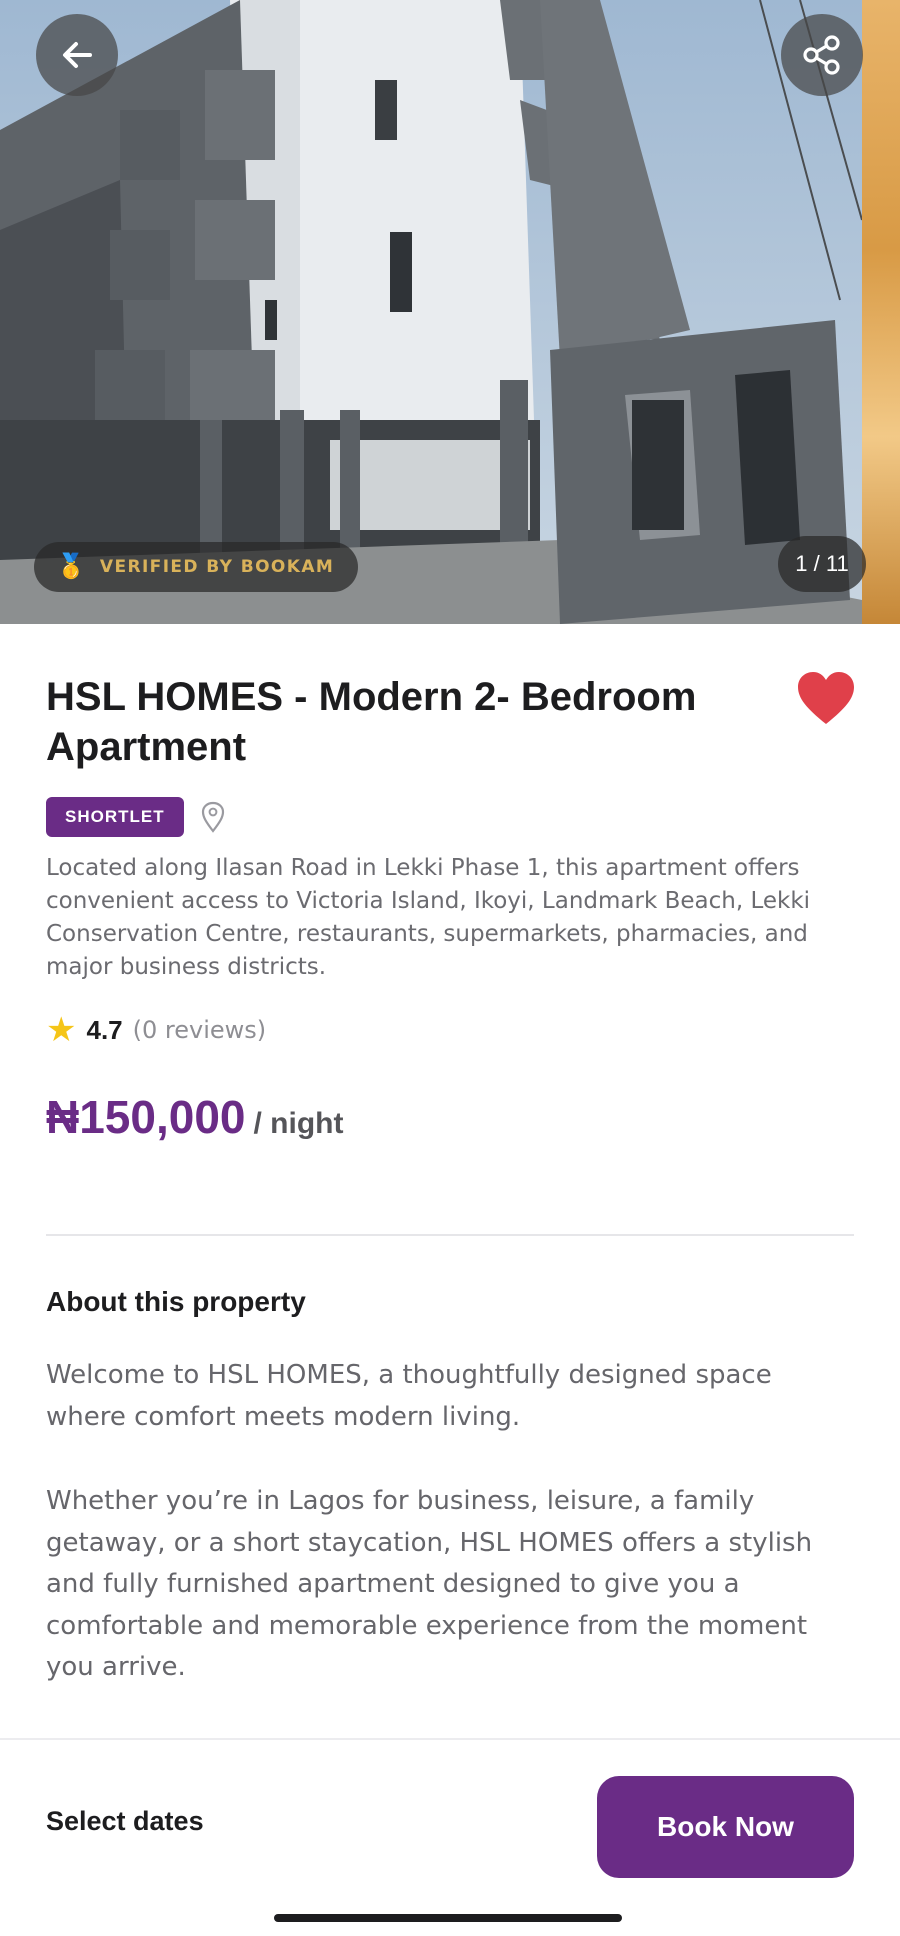 The image size is (900, 1936). I want to click on price-unit: / night, so click(298, 1123).